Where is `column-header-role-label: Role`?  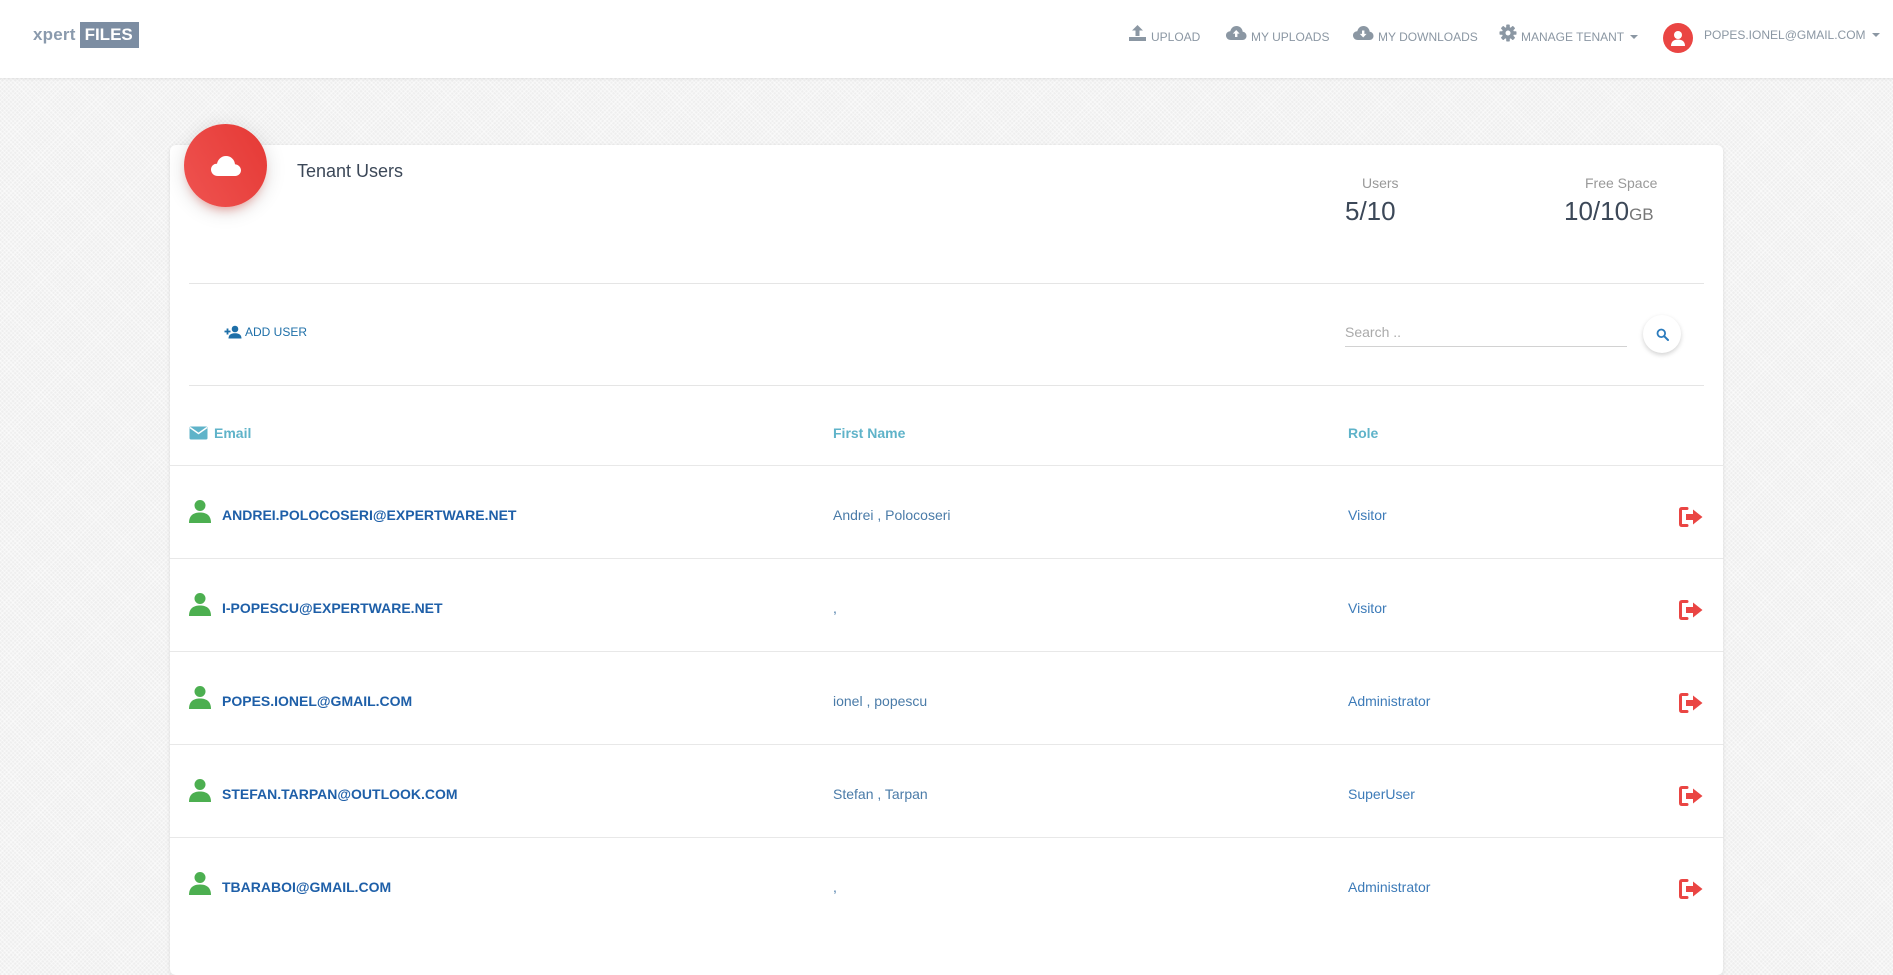 column-header-role-label: Role is located at coordinates (1363, 433).